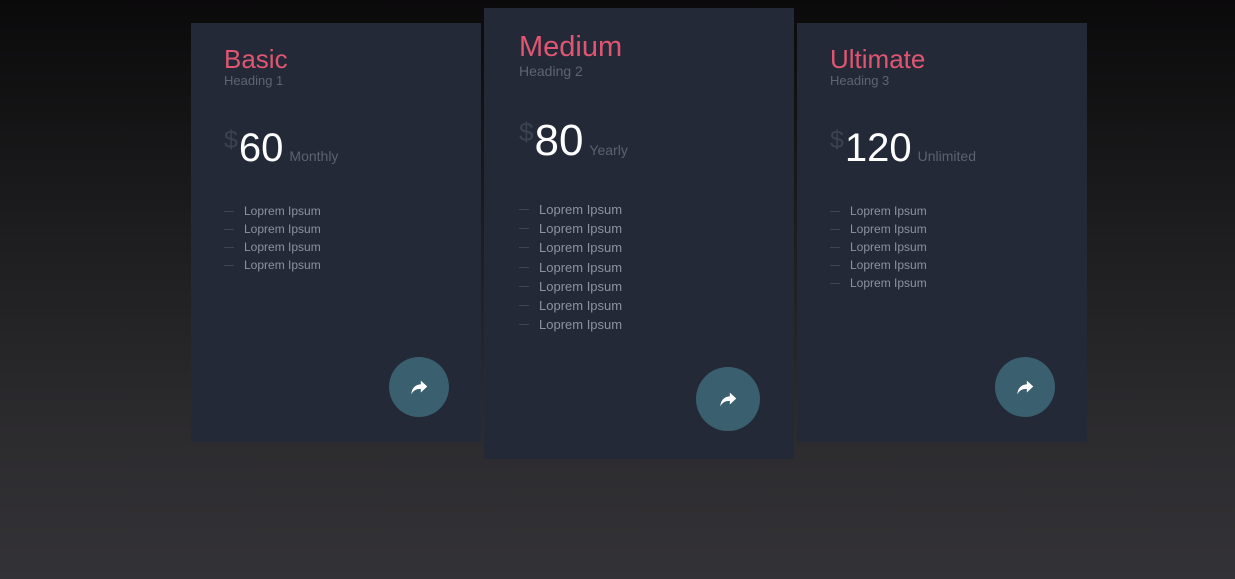 The width and height of the screenshot is (1235, 579). Describe the element at coordinates (571, 47) in the screenshot. I see `plan-name: Medium` at that location.